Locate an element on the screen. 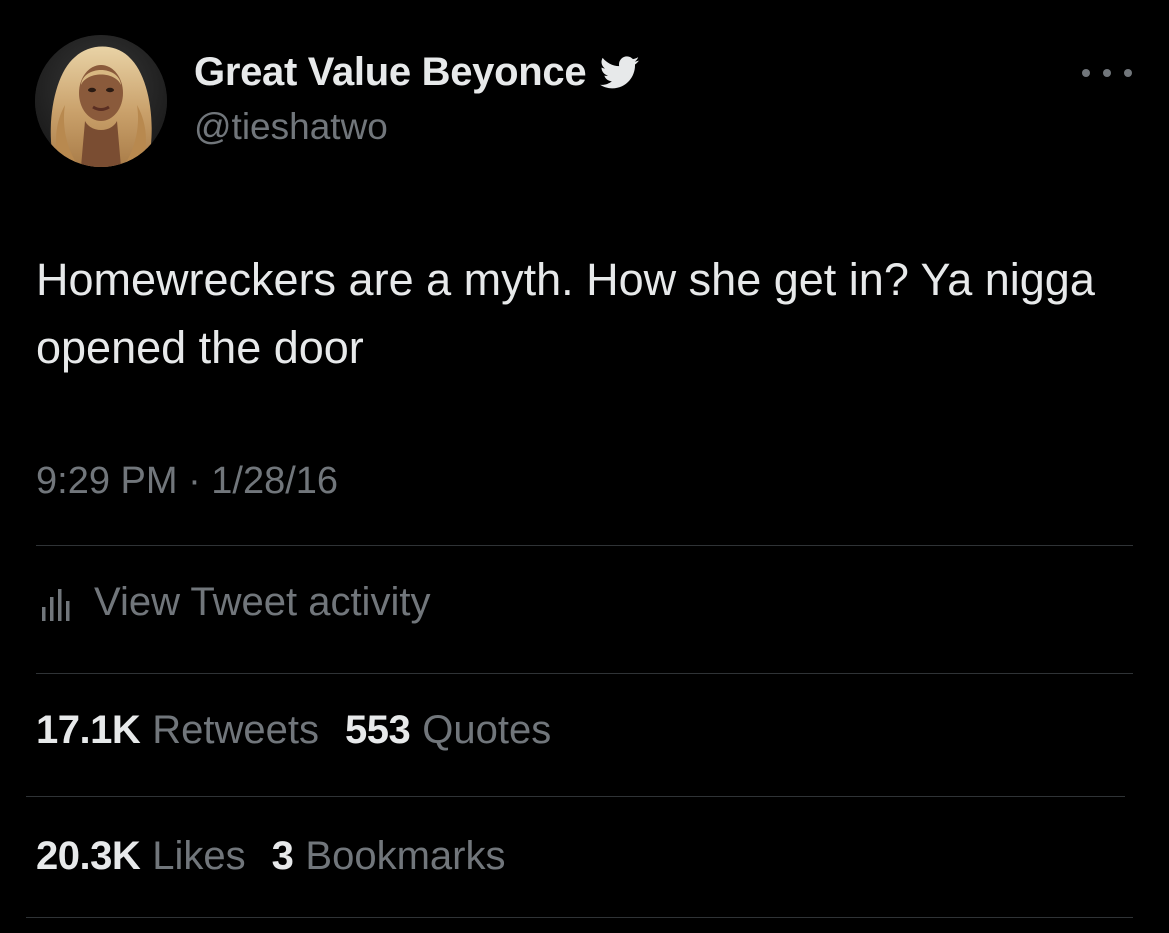  retweets-label: Retweets is located at coordinates (235, 730).